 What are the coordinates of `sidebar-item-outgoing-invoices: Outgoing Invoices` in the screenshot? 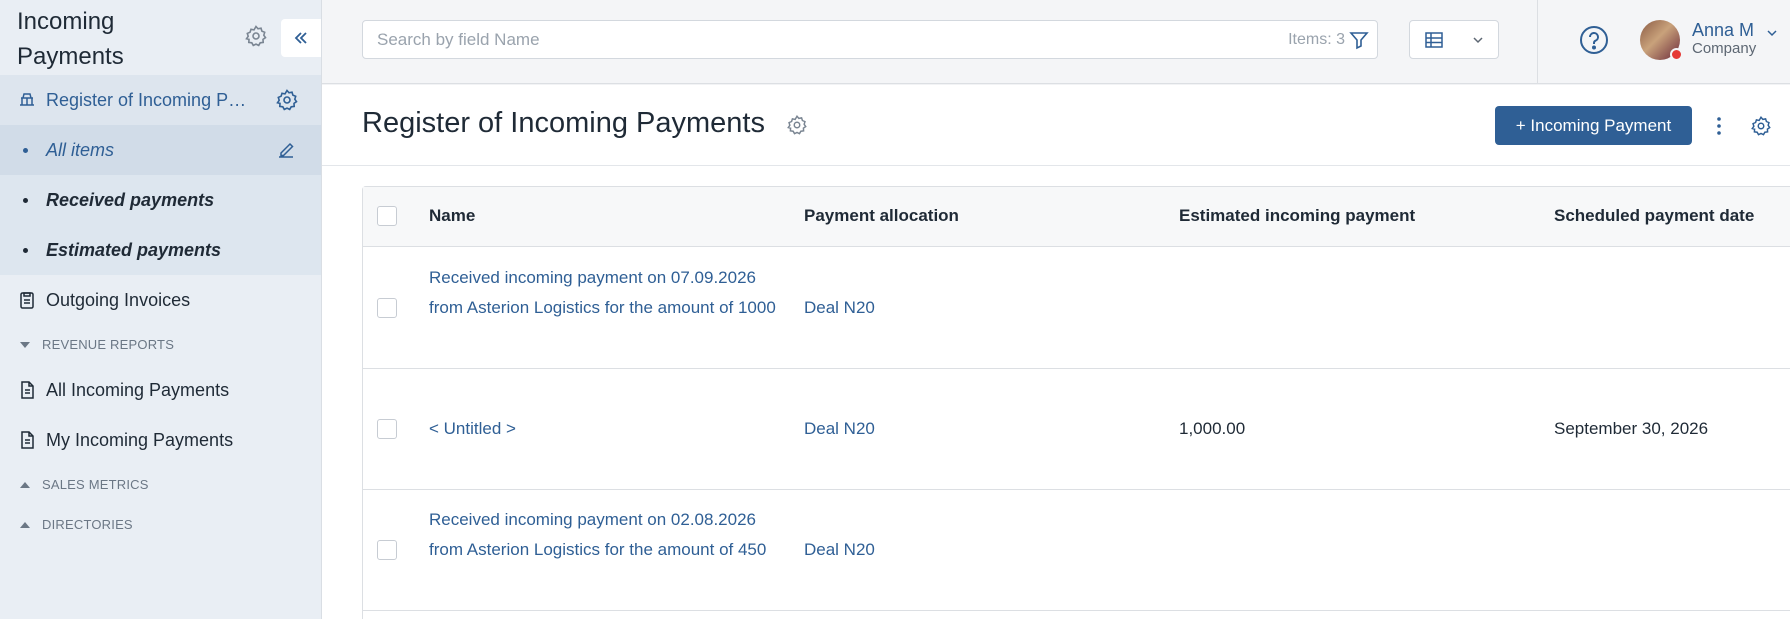 It's located at (160, 300).